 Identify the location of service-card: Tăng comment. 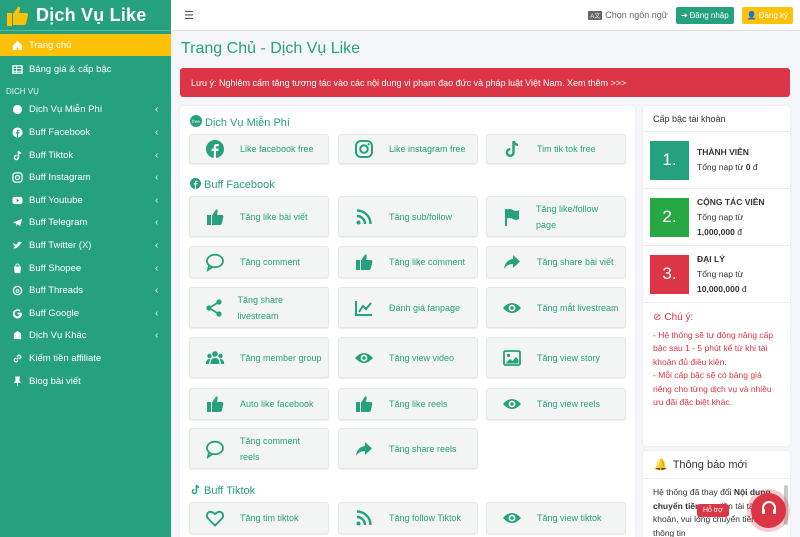
(259, 262).